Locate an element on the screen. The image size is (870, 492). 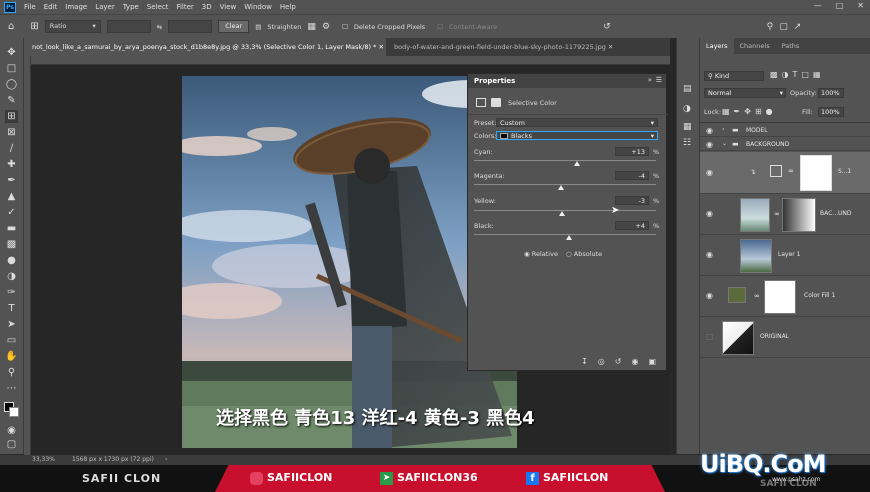
menu-window: Window is located at coordinates (258, 7).